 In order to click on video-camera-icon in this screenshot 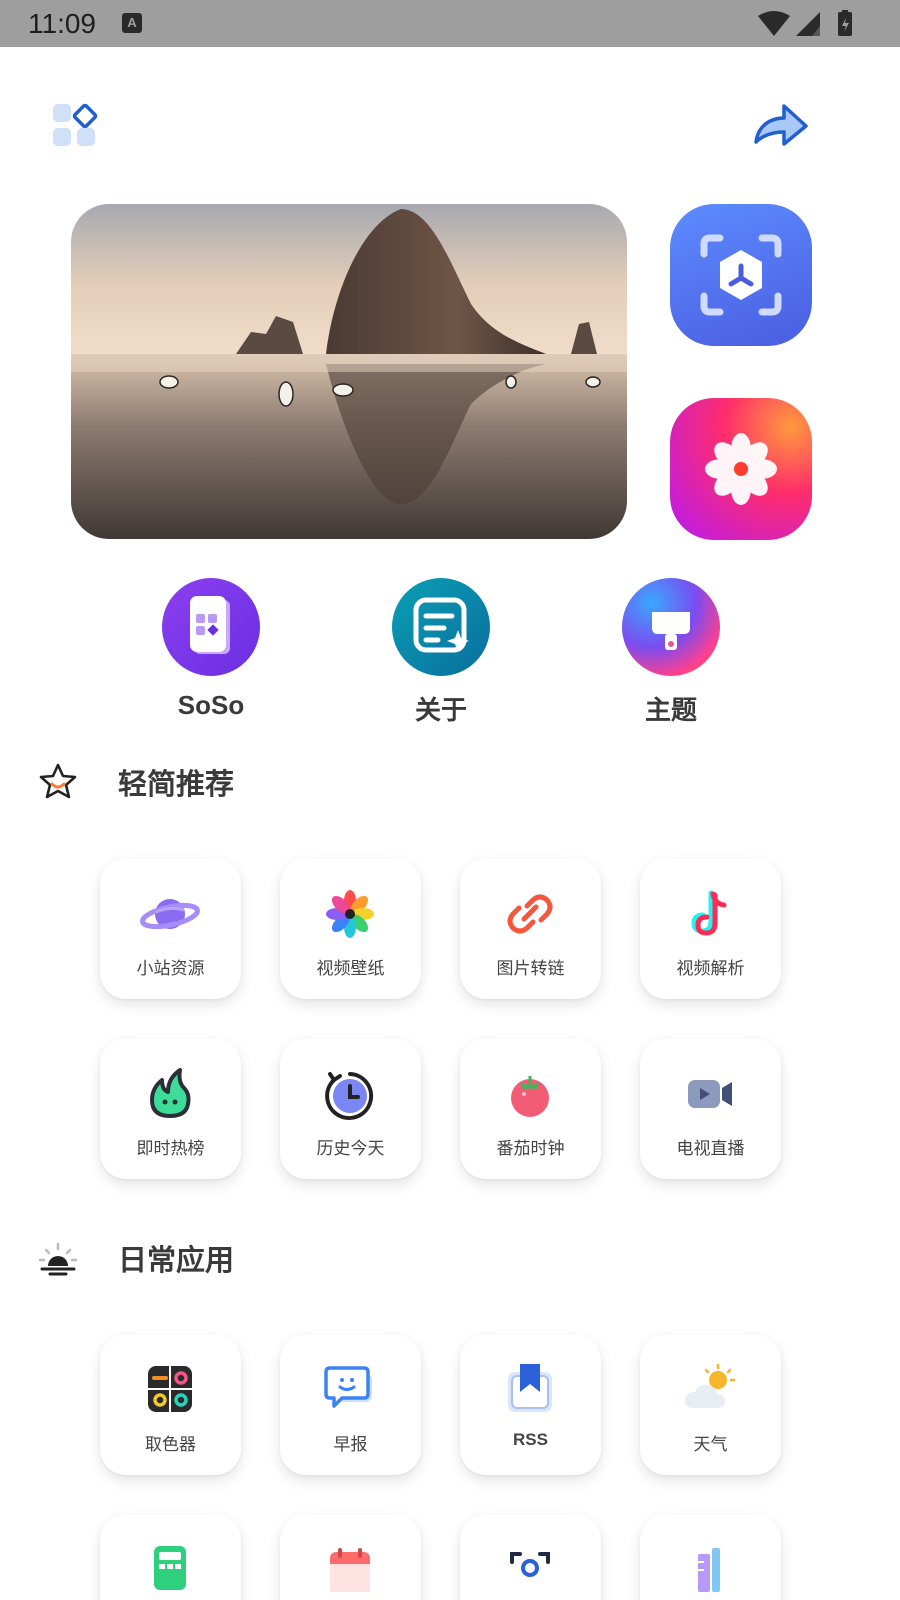, I will do `click(710, 1094)`.